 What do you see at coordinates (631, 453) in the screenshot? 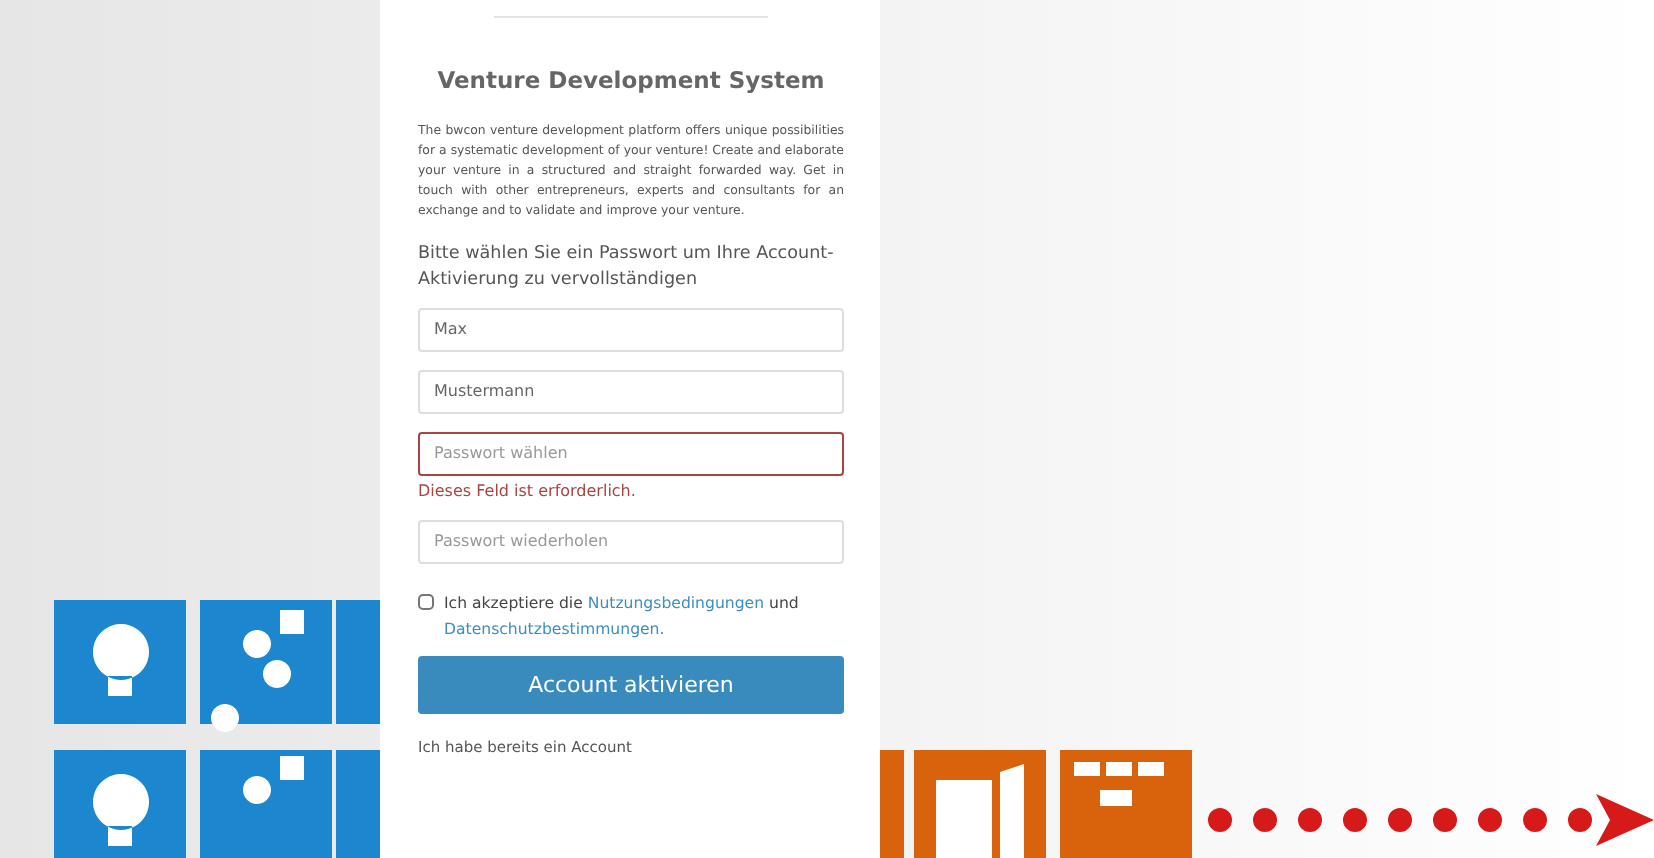
I see `input-field: Passwort wählen` at bounding box center [631, 453].